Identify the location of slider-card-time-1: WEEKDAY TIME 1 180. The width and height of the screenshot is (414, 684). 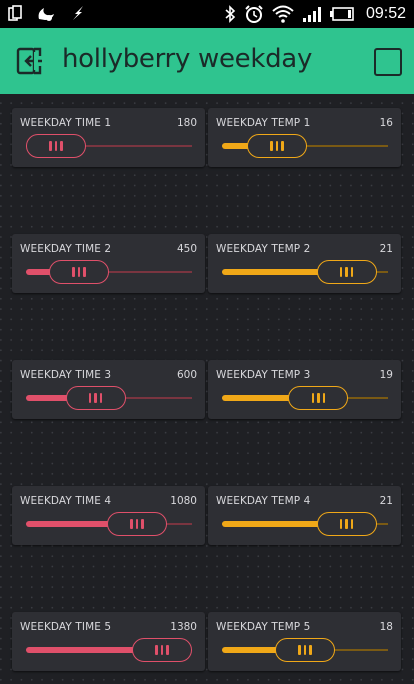
(108, 137).